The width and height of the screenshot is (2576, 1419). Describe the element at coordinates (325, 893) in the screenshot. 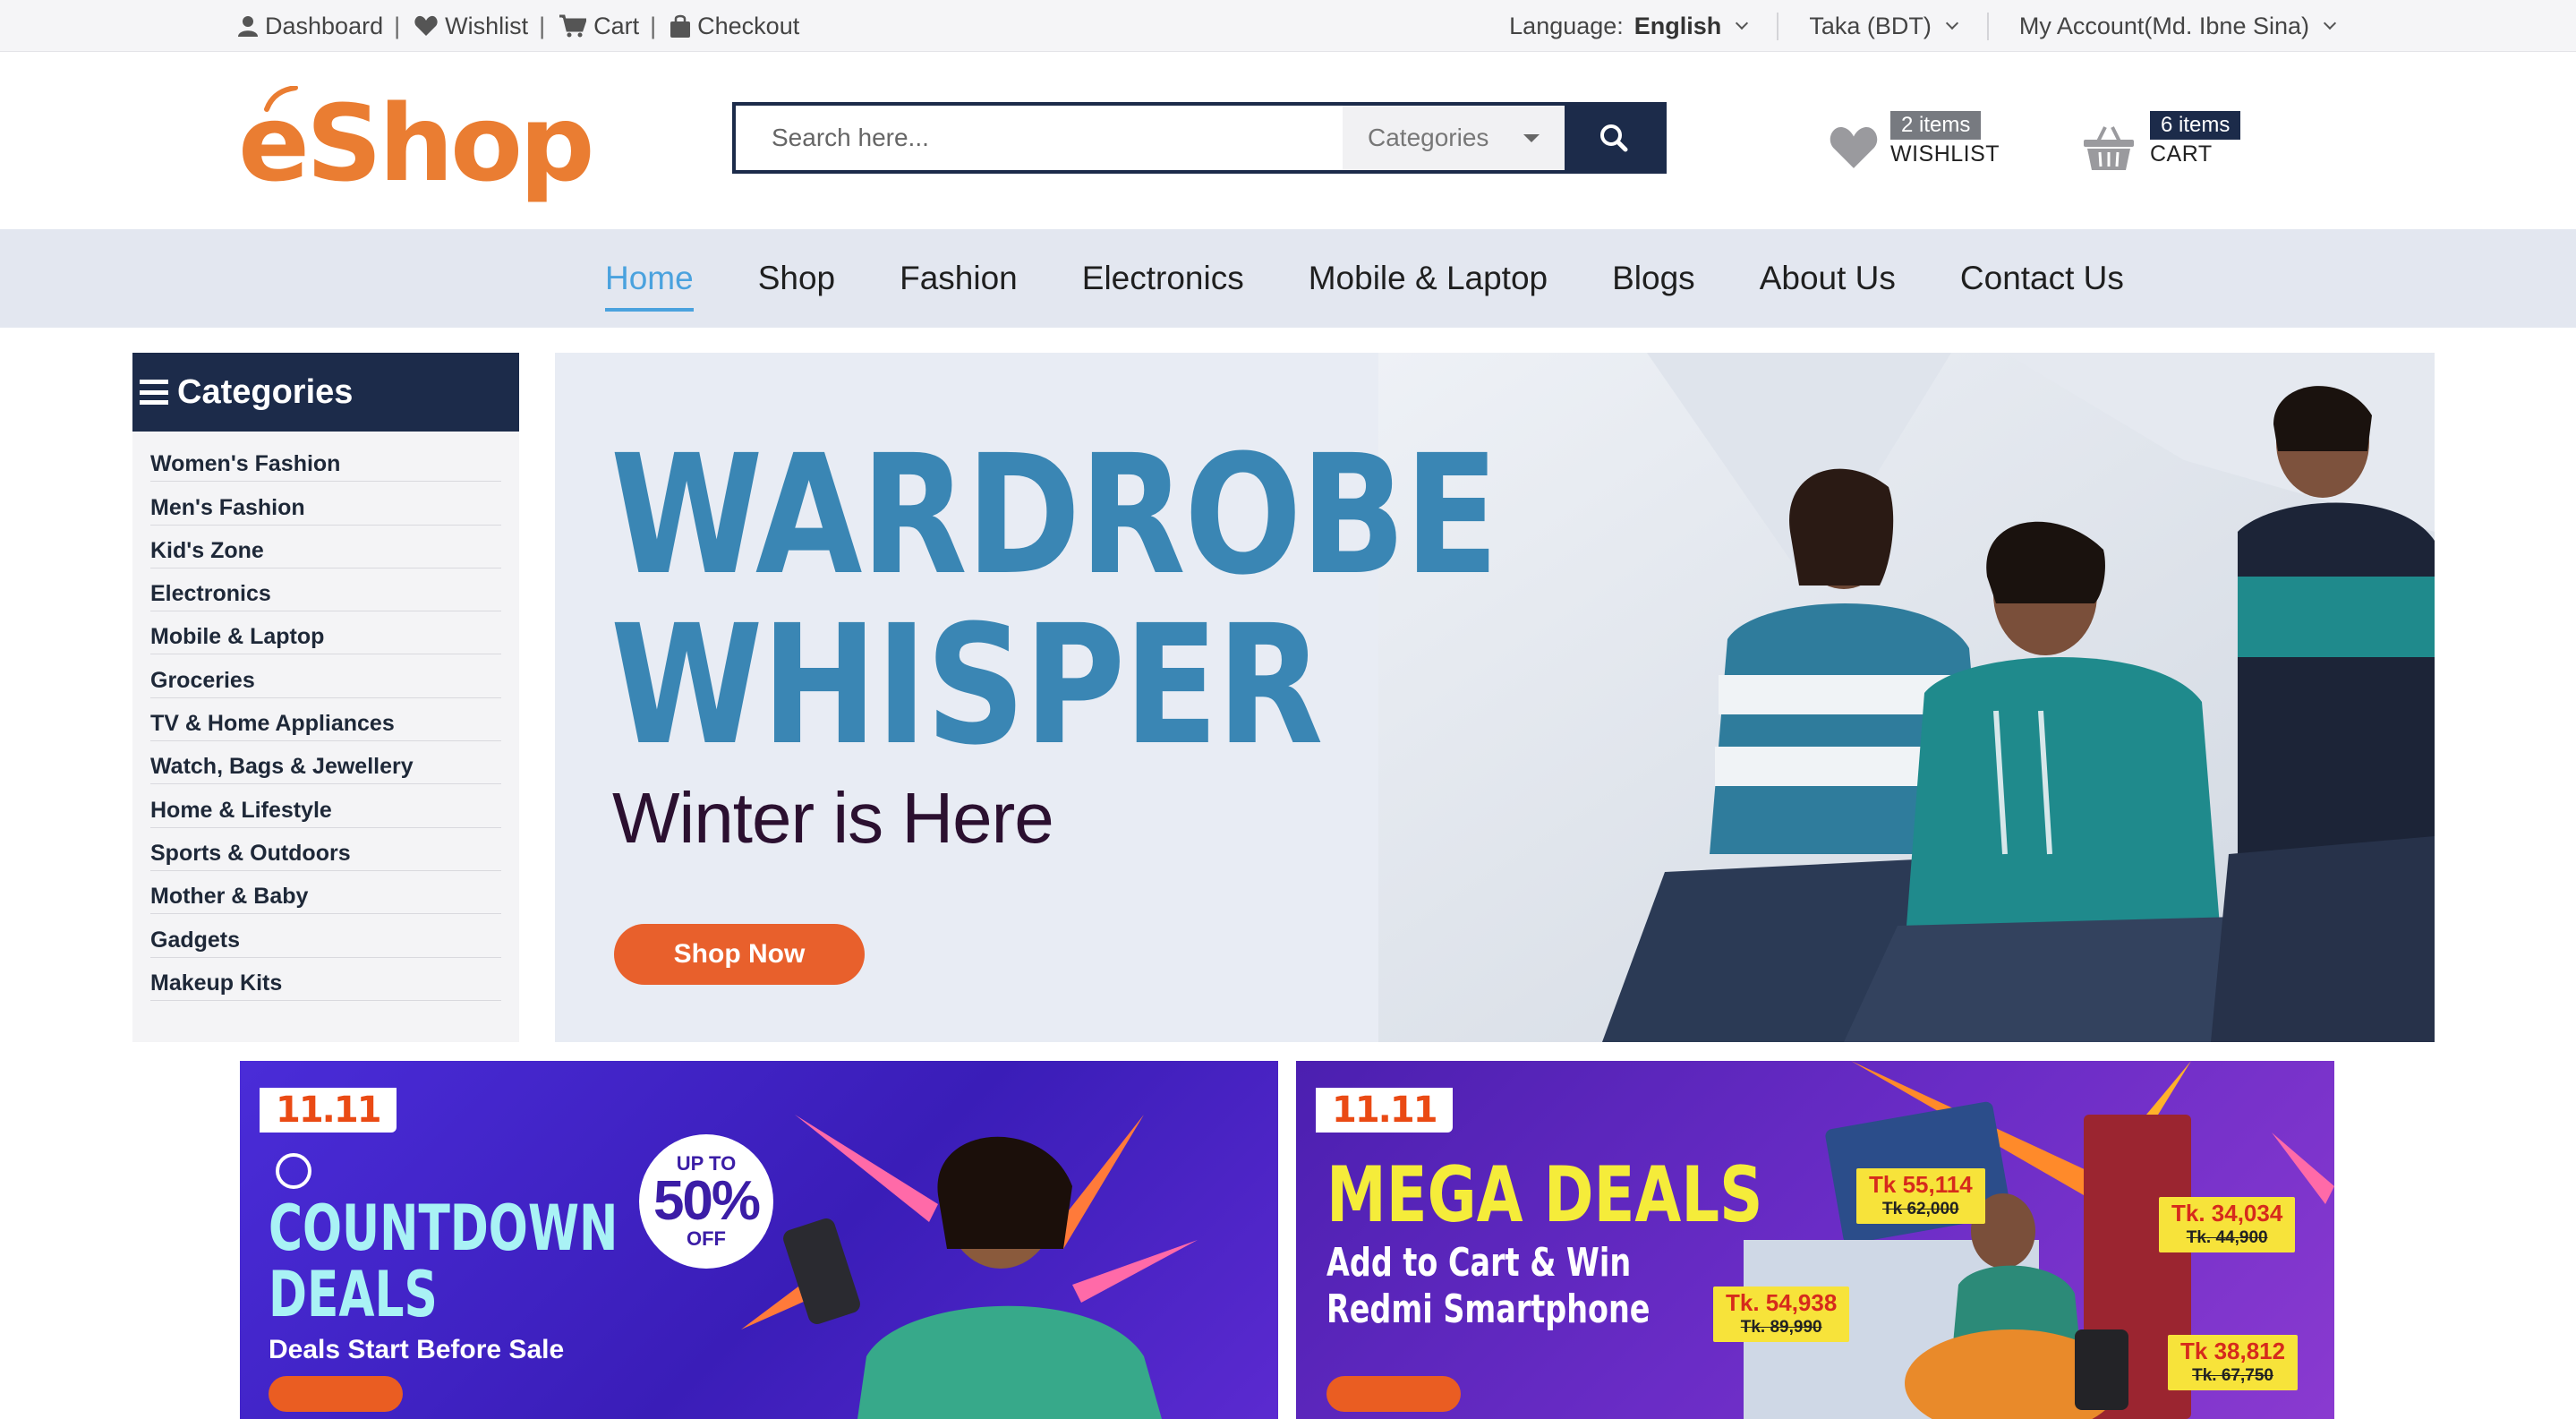

I see `category-item: Mother & Baby` at that location.